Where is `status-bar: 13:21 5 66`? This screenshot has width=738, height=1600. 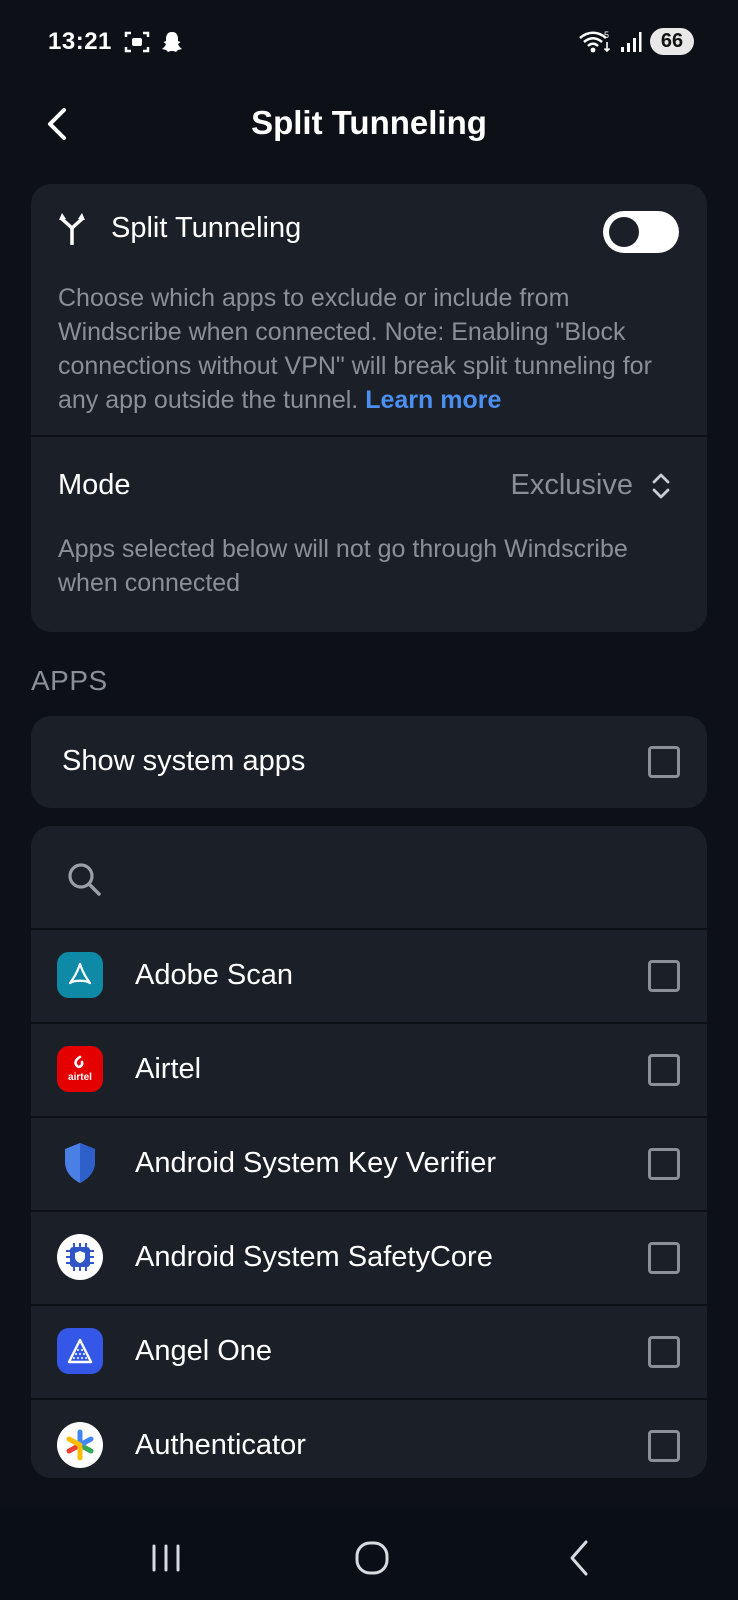 status-bar: 13:21 5 66 is located at coordinates (369, 44).